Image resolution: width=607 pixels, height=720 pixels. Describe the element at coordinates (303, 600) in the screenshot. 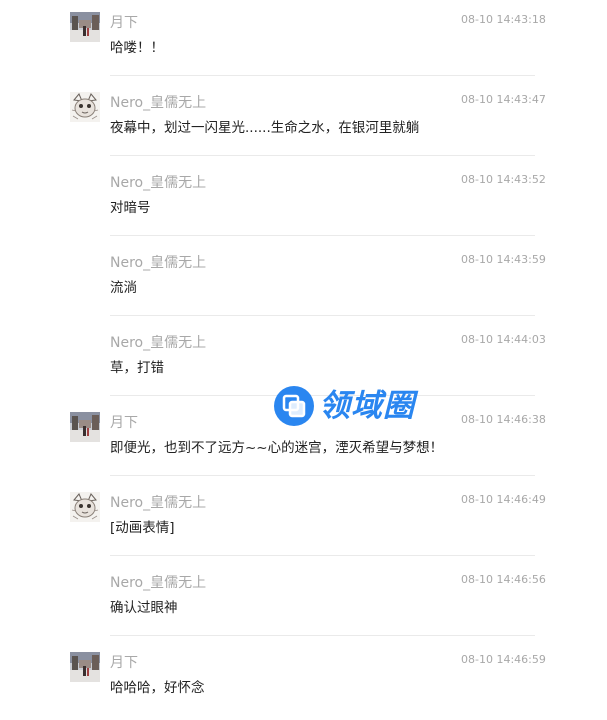

I see `chat-message: Nero_皇儒无上 08-10 14:46:56 确认过眼神` at that location.